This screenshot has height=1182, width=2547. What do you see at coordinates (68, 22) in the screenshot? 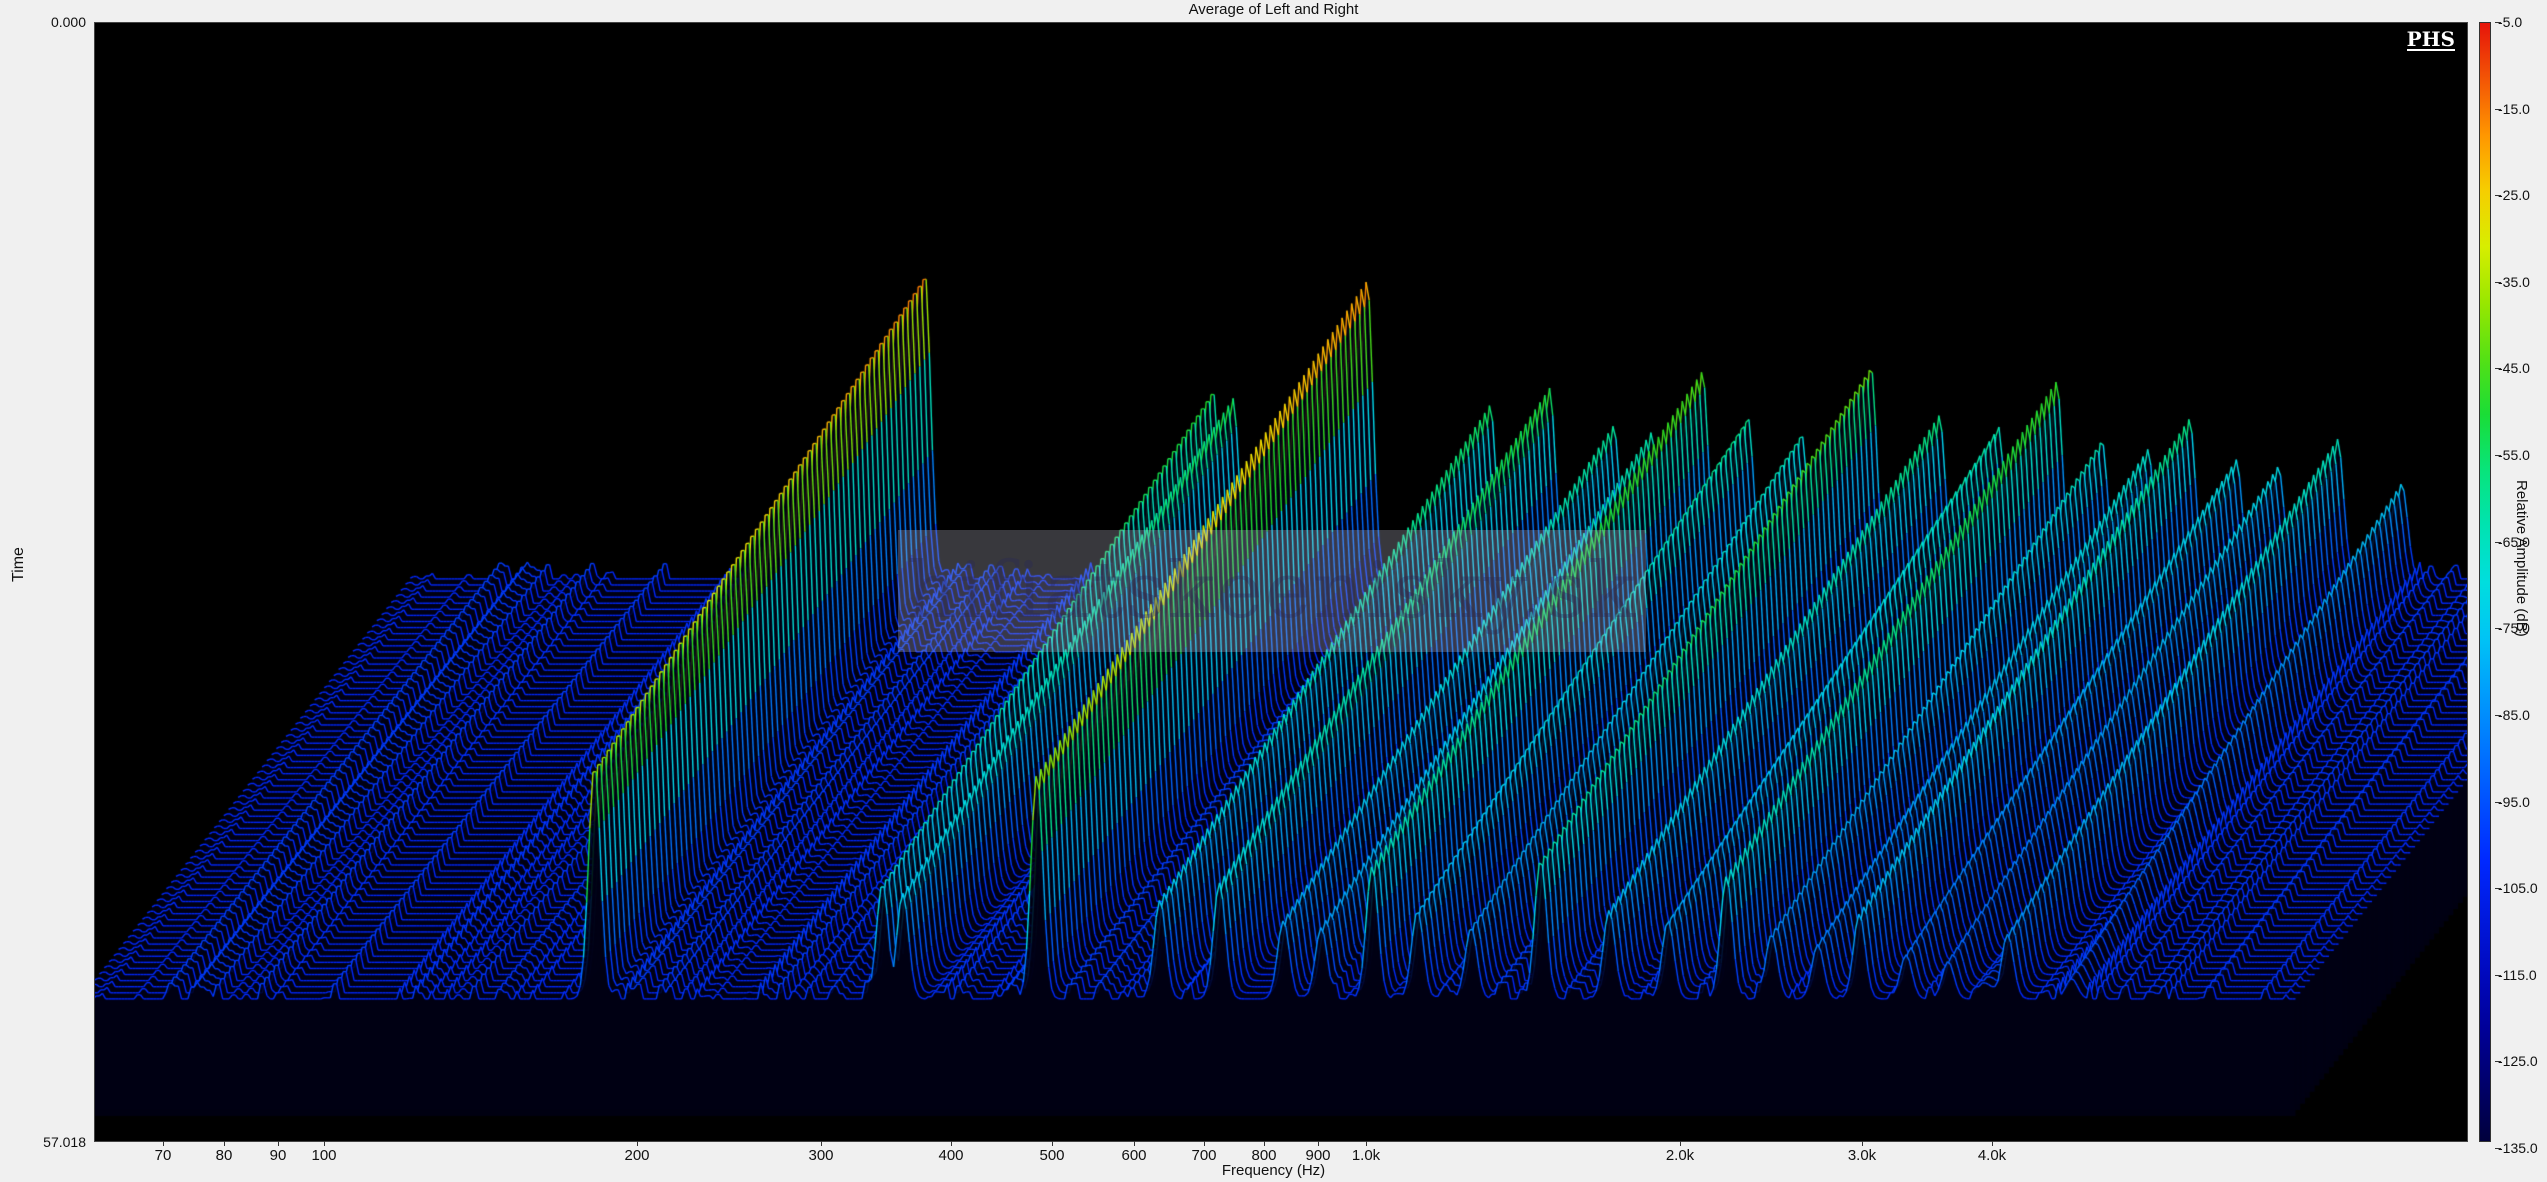
I see `y-axis-top-label: 0.000` at bounding box center [68, 22].